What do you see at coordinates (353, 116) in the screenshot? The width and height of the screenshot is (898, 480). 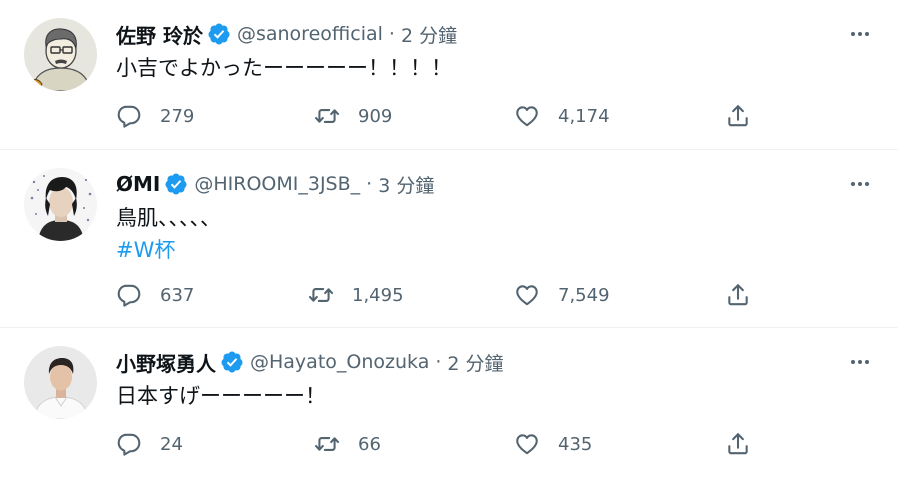 I see `retweet-button: 909` at bounding box center [353, 116].